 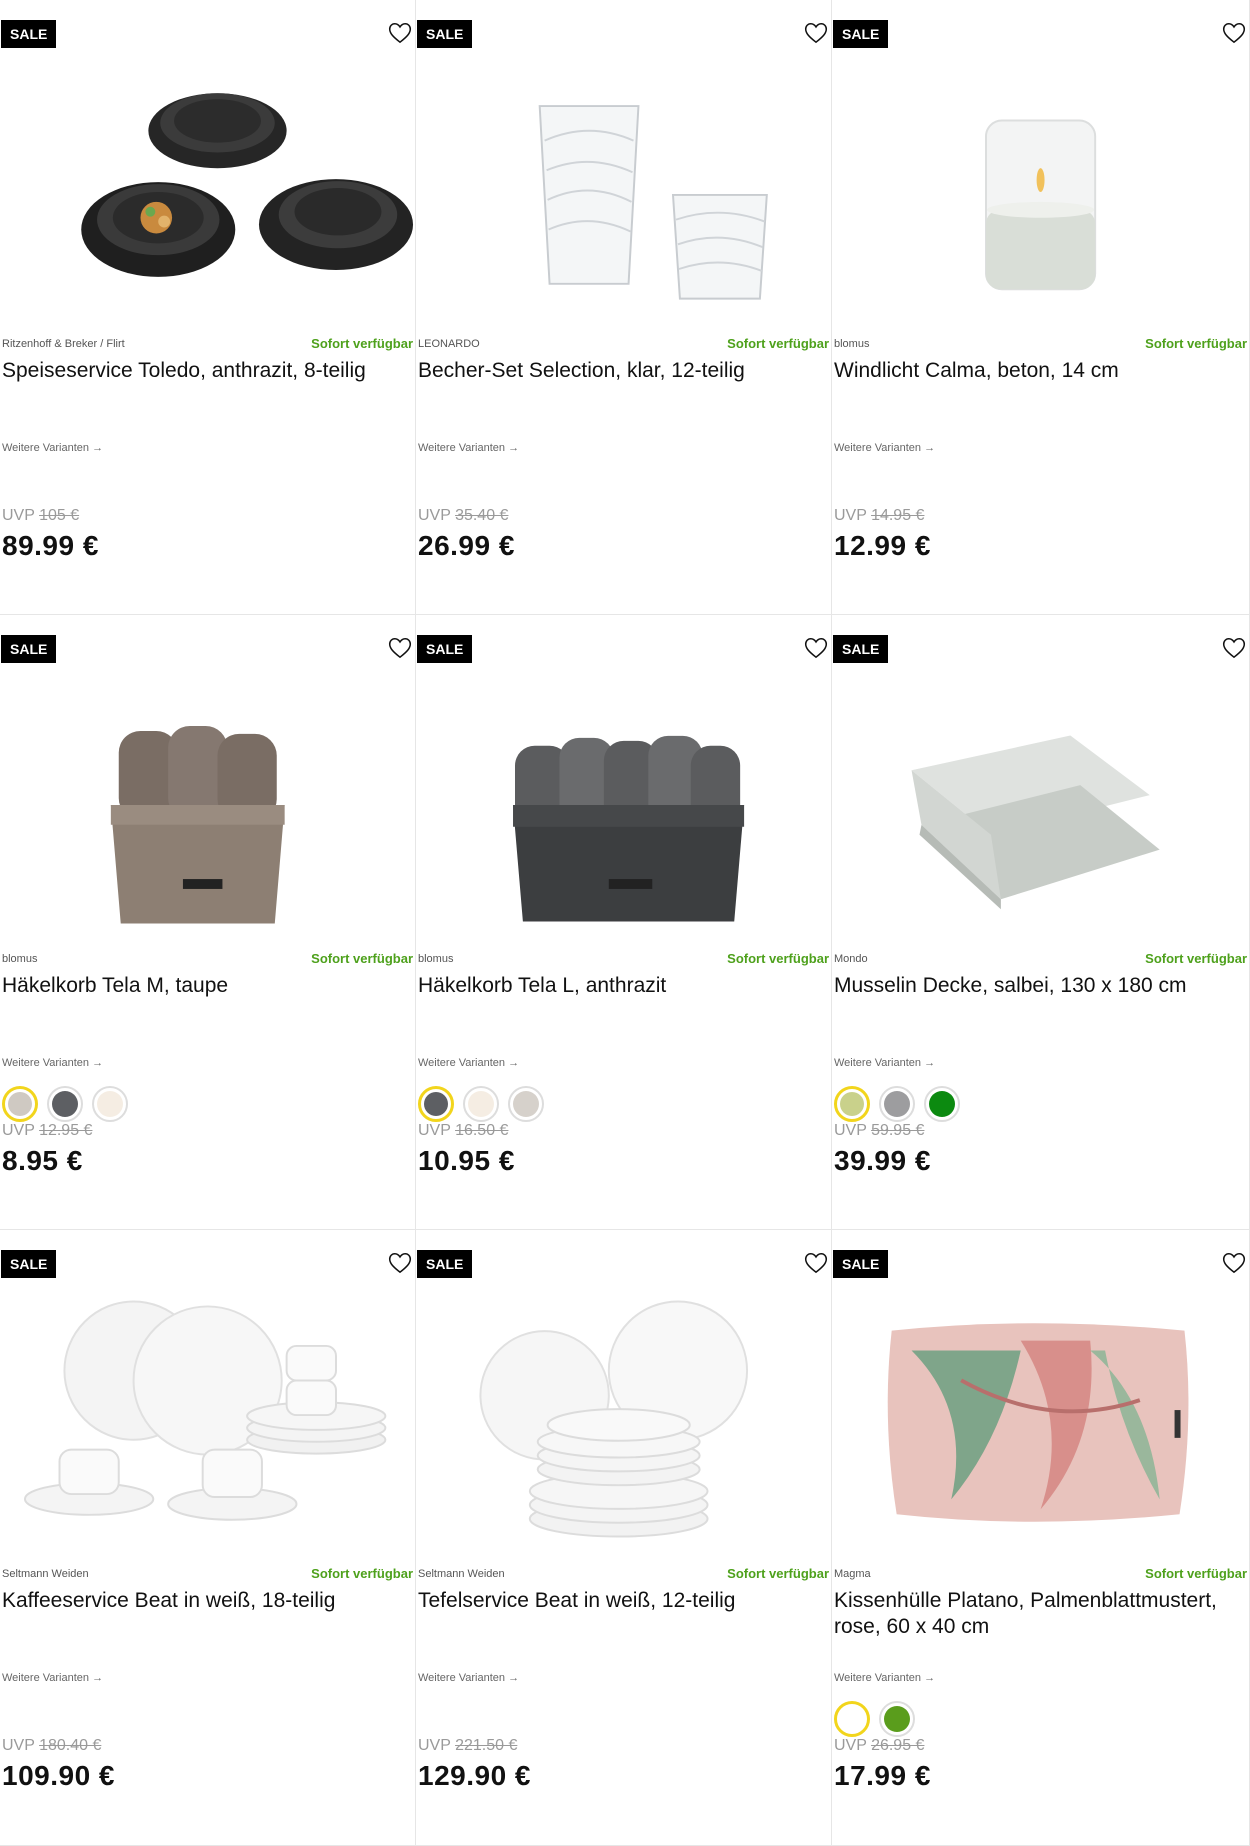 I want to click on uvp-price: UVP 16.50 €, so click(x=463, y=1131).